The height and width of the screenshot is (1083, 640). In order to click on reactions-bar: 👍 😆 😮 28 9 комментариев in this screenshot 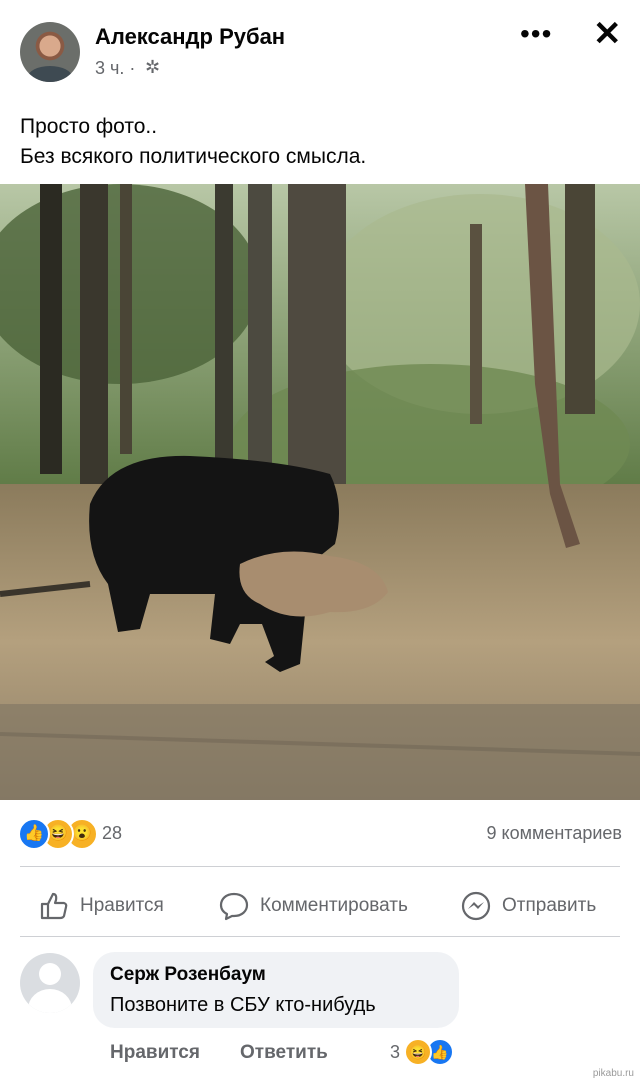, I will do `click(320, 834)`.